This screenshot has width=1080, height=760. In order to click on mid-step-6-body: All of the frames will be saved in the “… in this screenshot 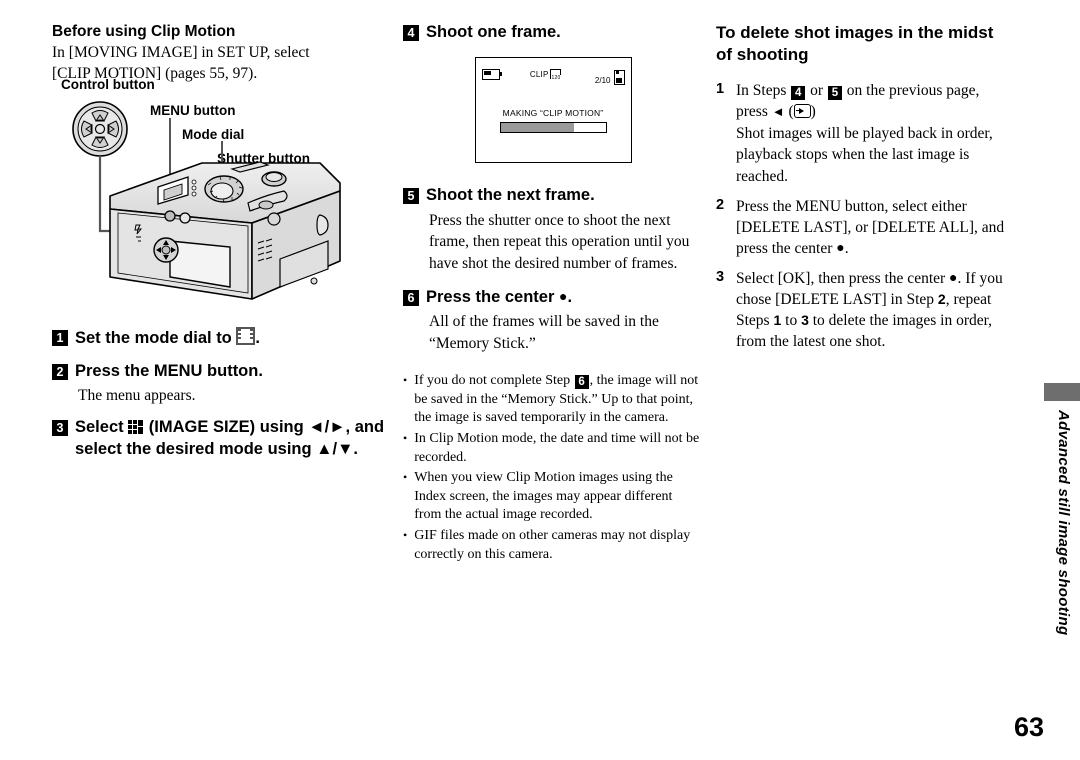, I will do `click(544, 332)`.